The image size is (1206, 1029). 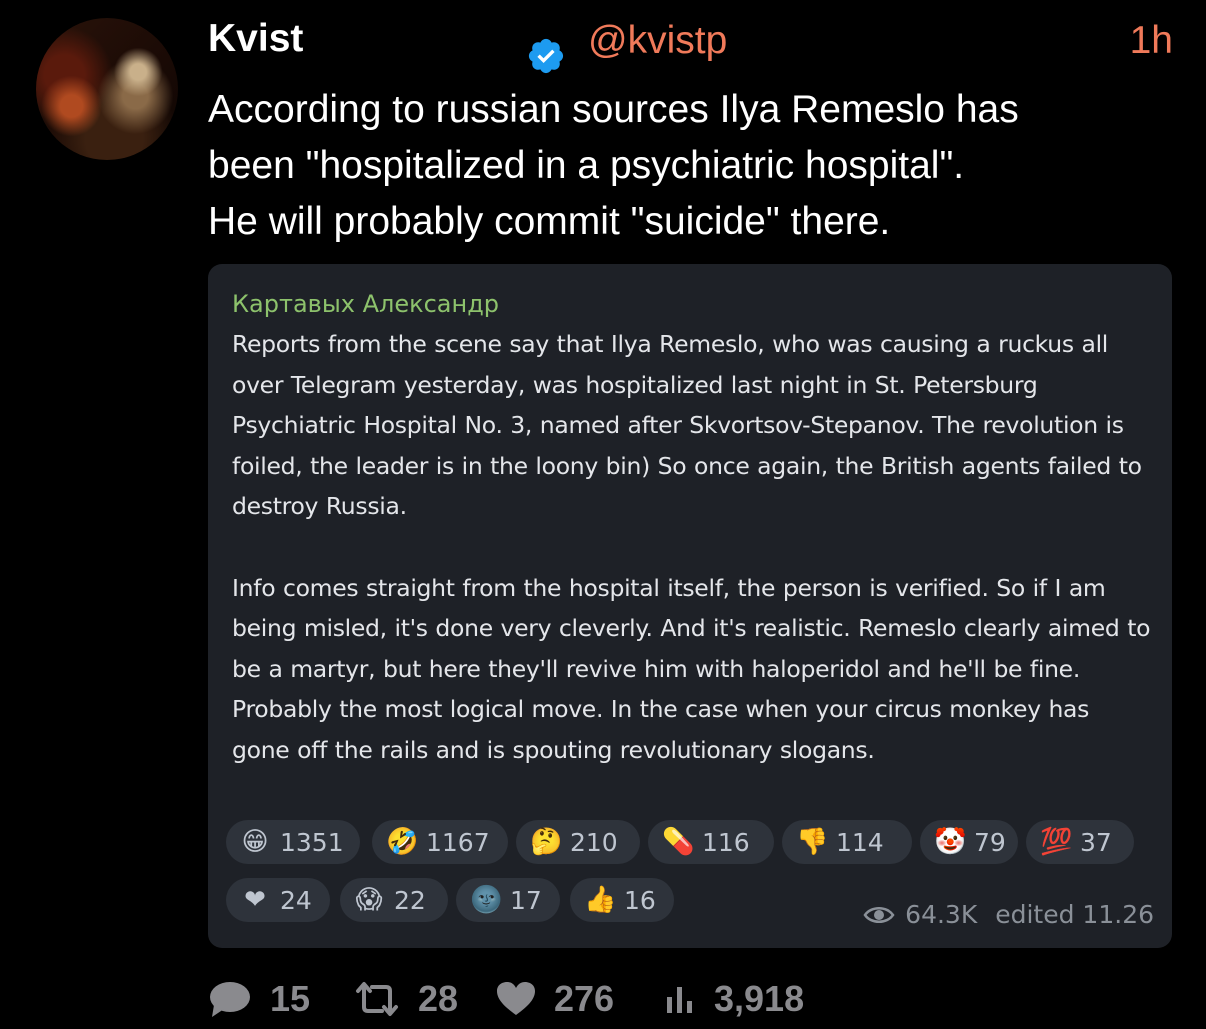 What do you see at coordinates (594, 842) in the screenshot?
I see `reaction-count: 210` at bounding box center [594, 842].